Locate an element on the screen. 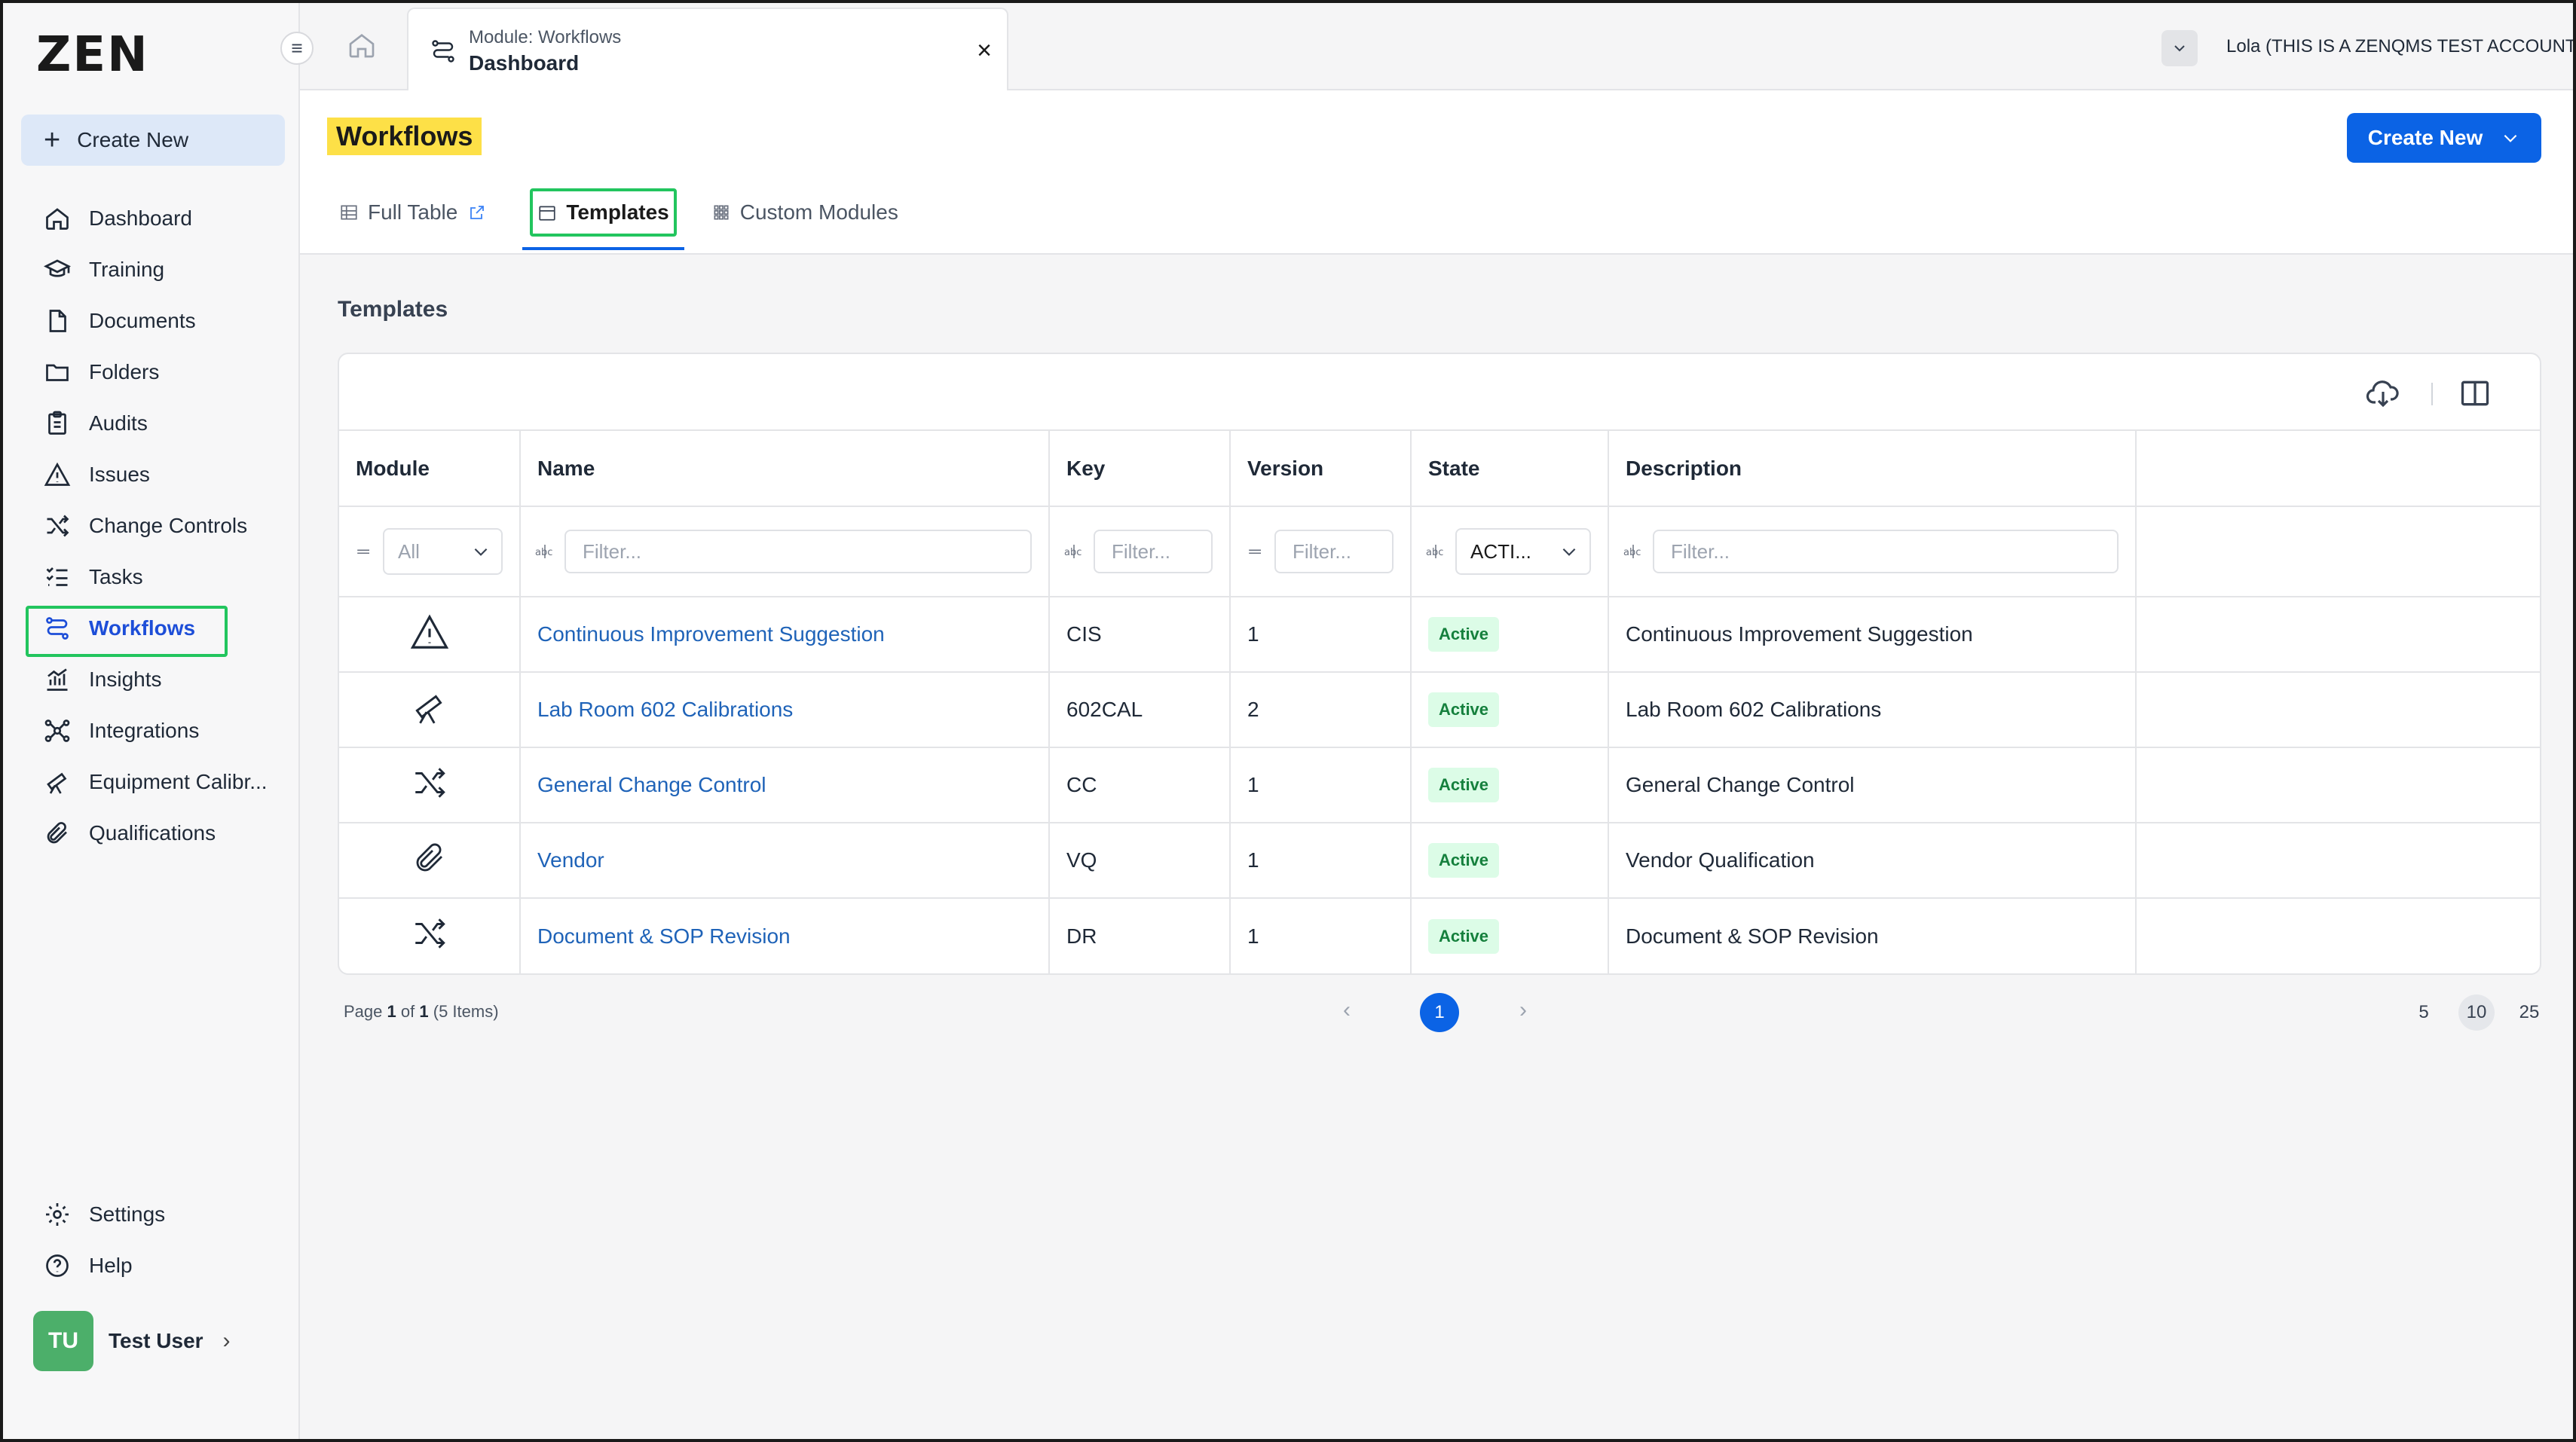 The height and width of the screenshot is (1442, 2576). column-header-empty is located at coordinates (2338, 469).